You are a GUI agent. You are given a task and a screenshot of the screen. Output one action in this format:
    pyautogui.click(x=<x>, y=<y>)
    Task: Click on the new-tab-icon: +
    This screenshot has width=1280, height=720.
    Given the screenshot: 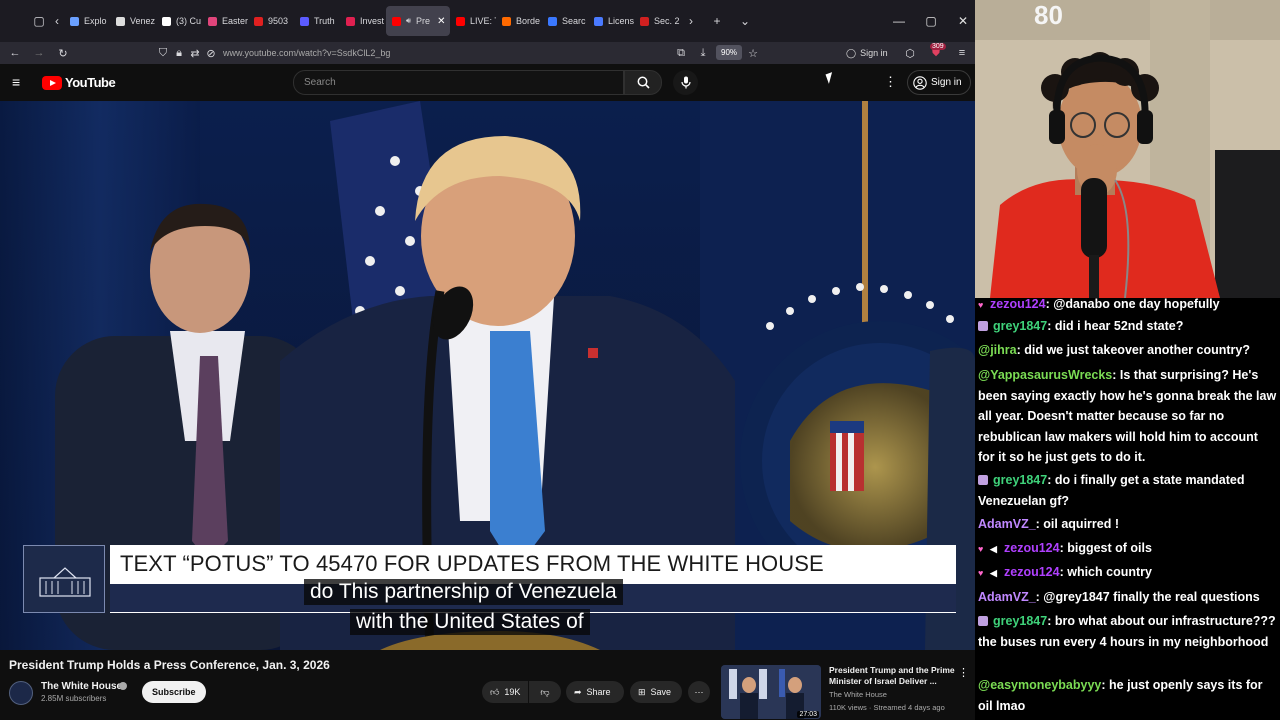 What is the action you would take?
    pyautogui.click(x=717, y=21)
    